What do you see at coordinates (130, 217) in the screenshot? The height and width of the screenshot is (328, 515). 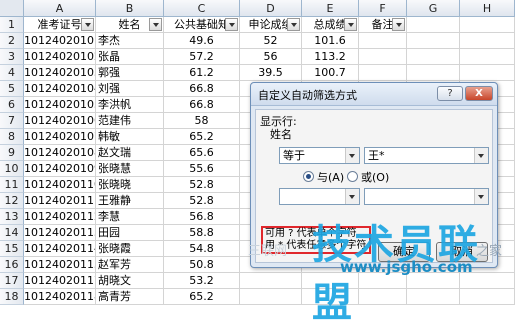 I see `data-cell: 李慧` at bounding box center [130, 217].